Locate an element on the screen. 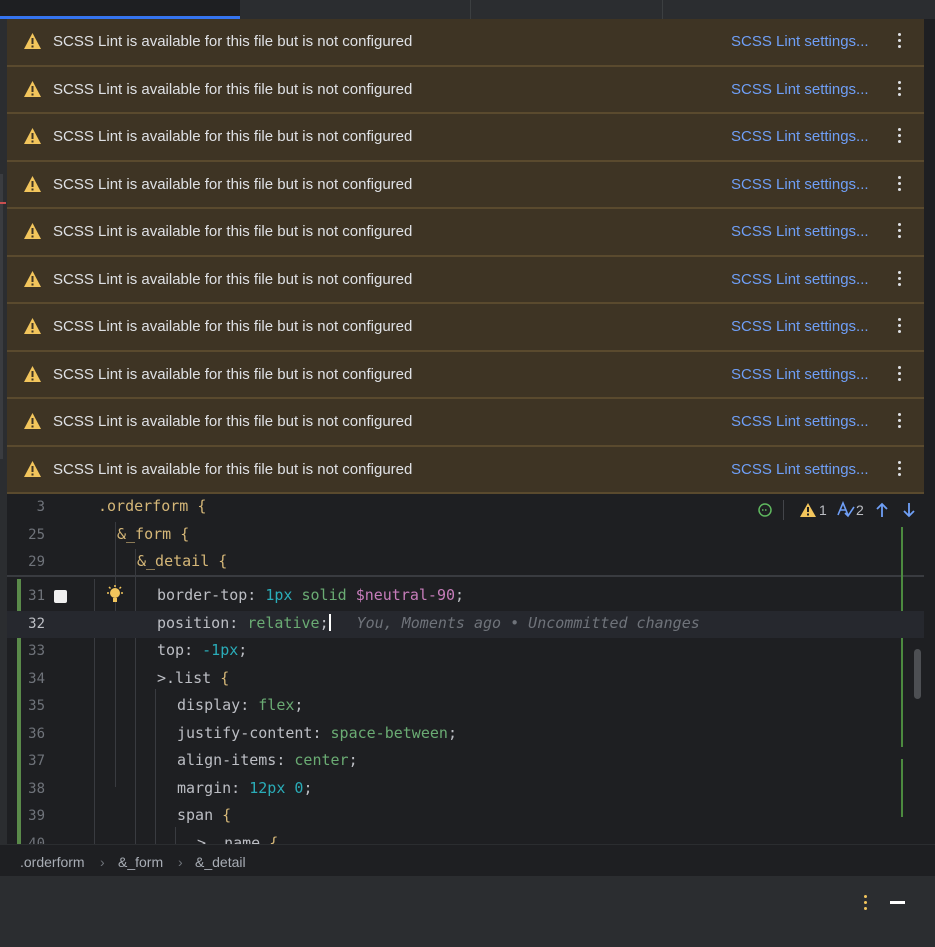 The height and width of the screenshot is (947, 935). line-number: 3 is located at coordinates (40, 507).